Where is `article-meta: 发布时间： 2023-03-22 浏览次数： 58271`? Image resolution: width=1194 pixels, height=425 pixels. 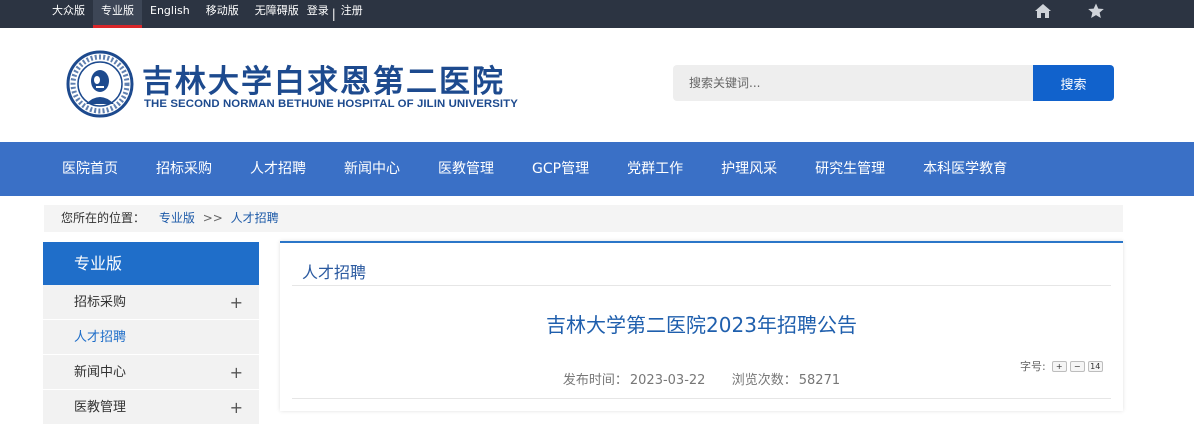
article-meta: 发布时间： 2023-03-22 浏览次数： 58271 is located at coordinates (701, 378).